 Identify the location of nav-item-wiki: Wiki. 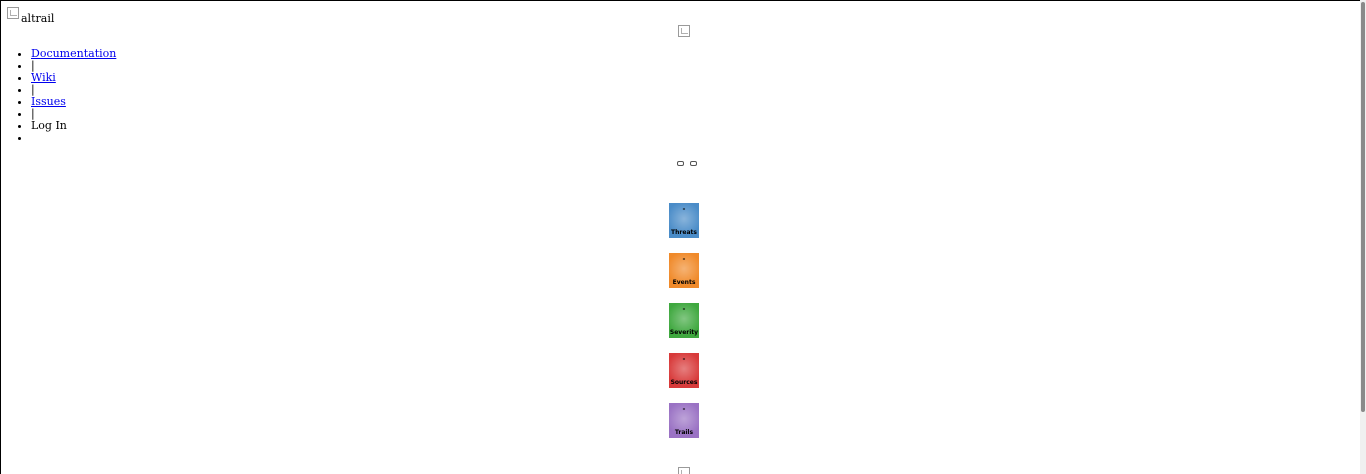
(73, 78).